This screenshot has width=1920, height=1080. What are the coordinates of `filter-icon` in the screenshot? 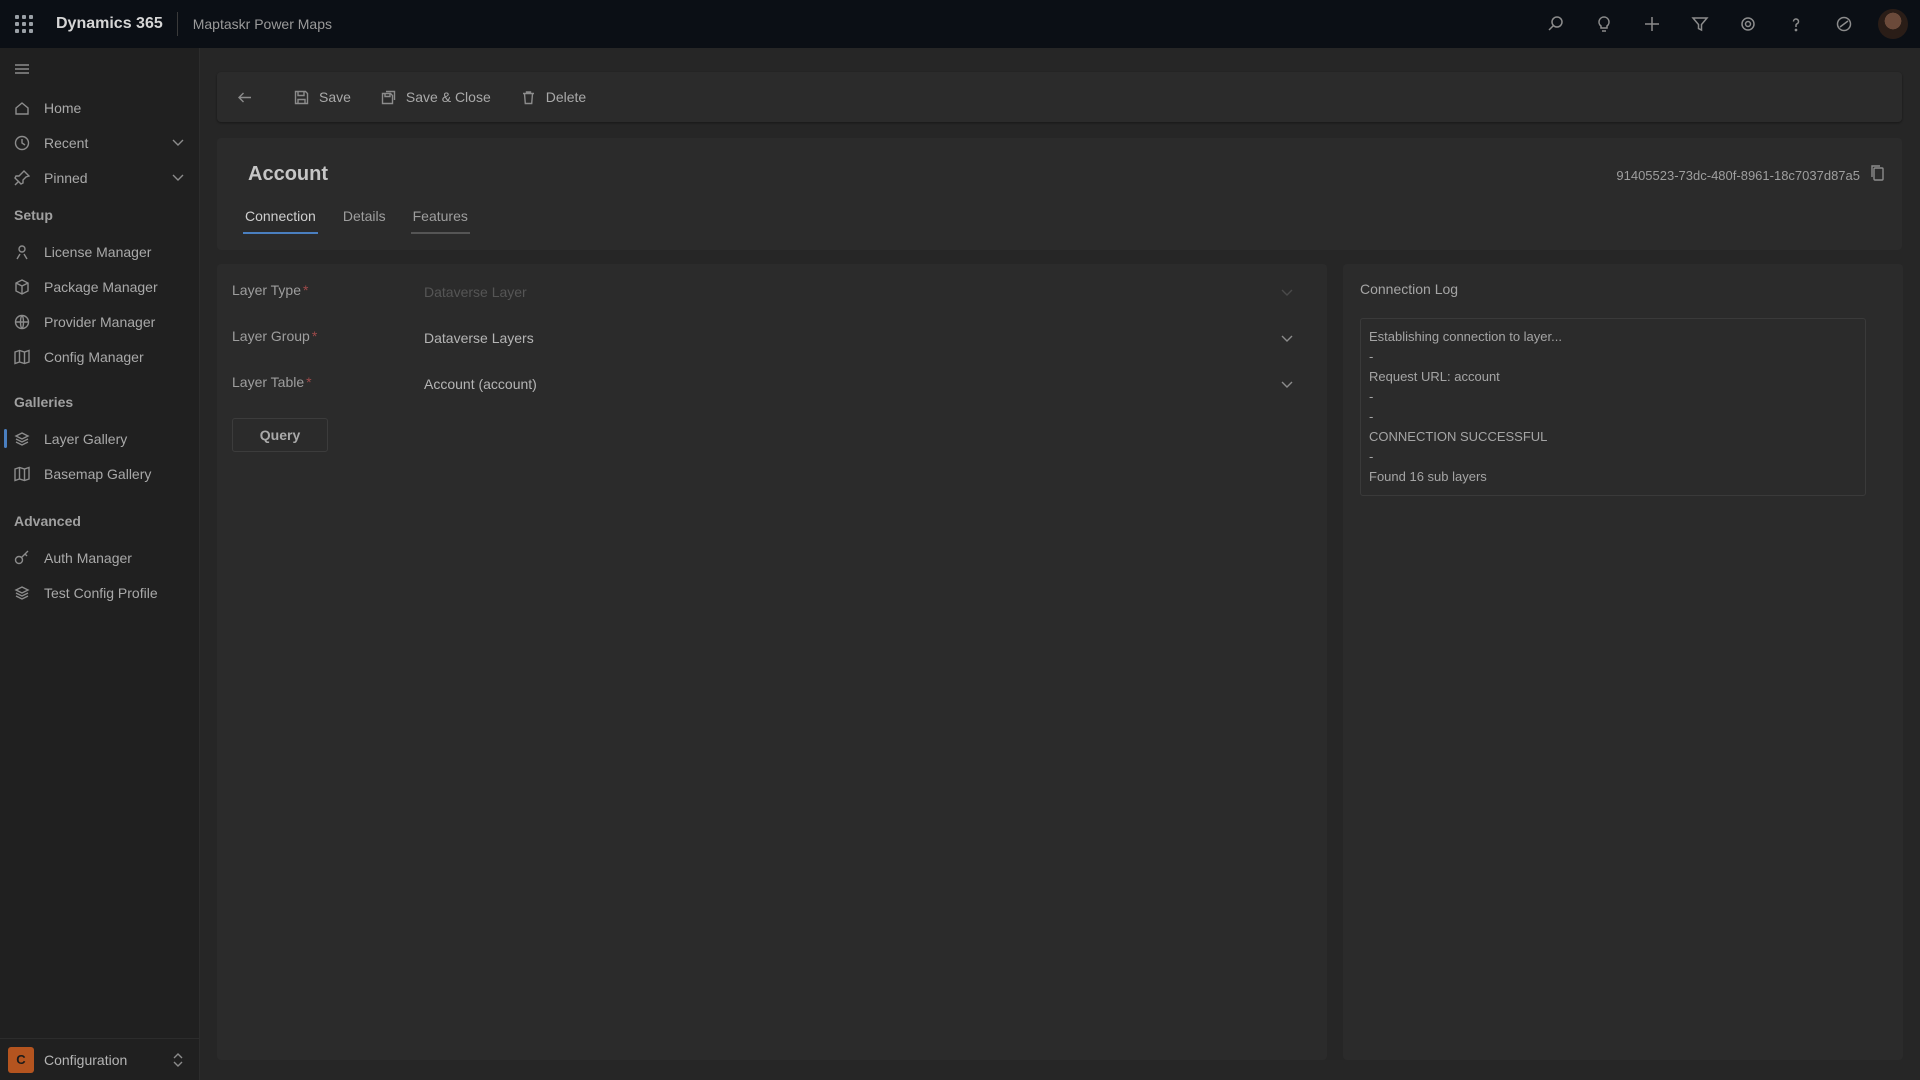 It's located at (1700, 24).